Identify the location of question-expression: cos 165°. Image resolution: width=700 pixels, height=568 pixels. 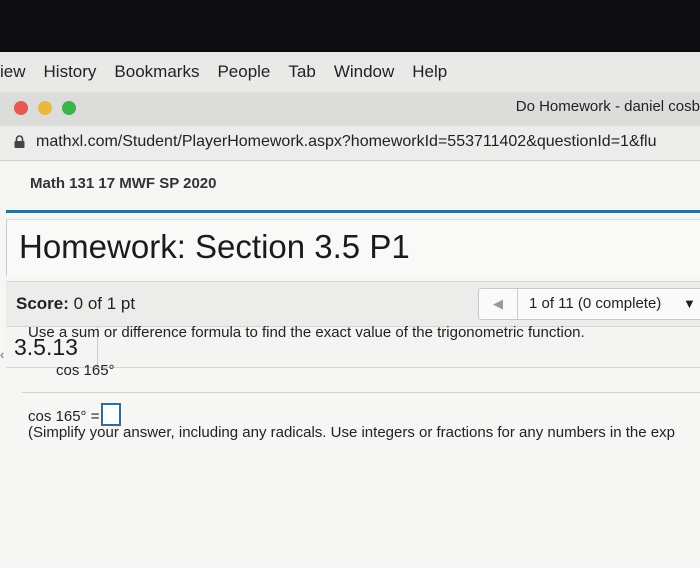
(85, 370).